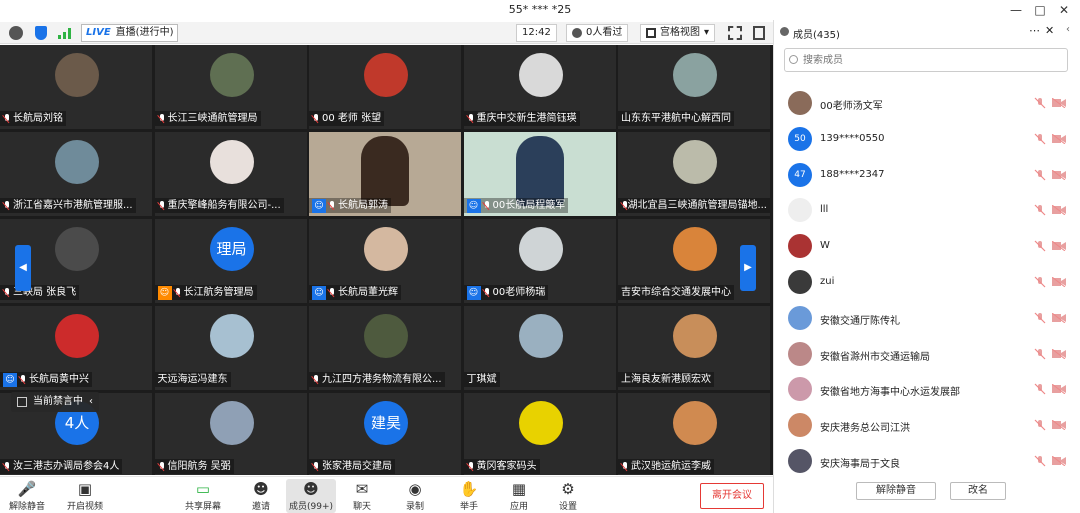 This screenshot has height=513, width=1080. I want to click on viewers-button: 0人看过, so click(597, 33).